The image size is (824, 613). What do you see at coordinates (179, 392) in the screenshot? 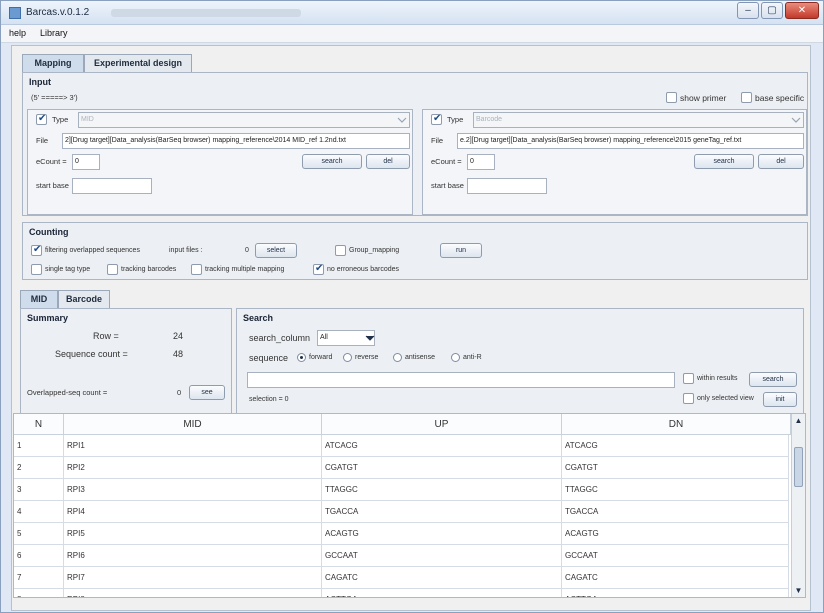
I see `overlapped-count-value: 0` at bounding box center [179, 392].